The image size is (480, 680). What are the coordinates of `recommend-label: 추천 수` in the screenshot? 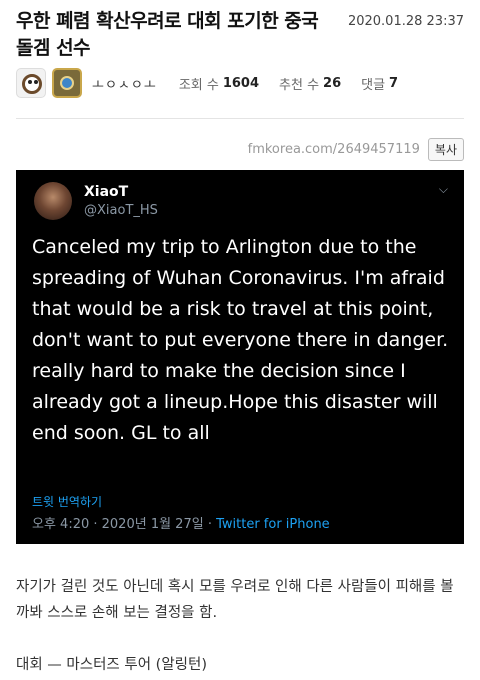 It's located at (299, 85).